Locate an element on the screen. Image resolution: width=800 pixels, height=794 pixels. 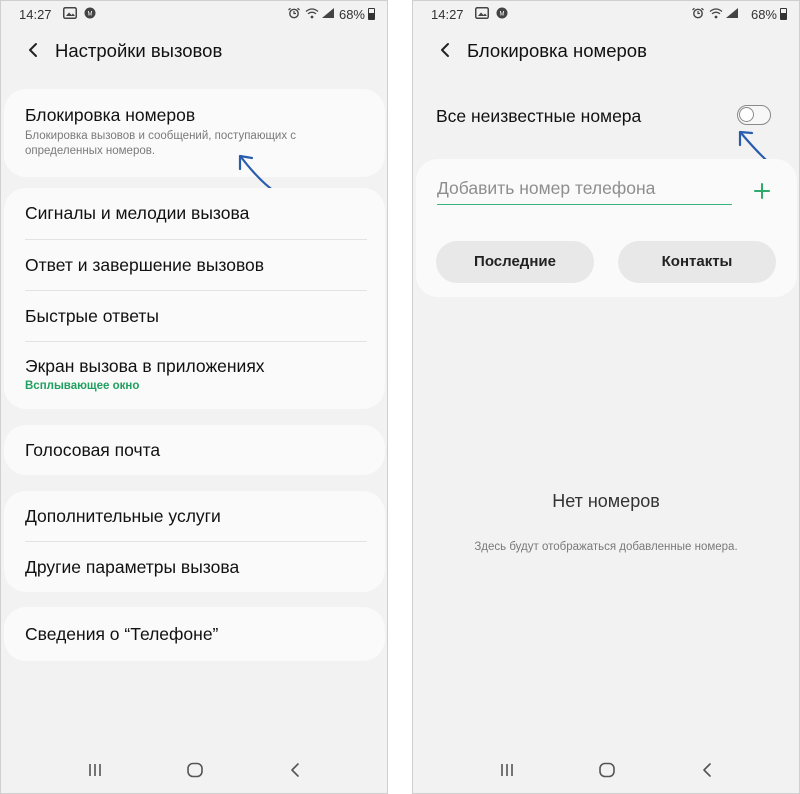
settings-item-ringtones: Сигналы и мелодии вызова is located at coordinates (194, 213).